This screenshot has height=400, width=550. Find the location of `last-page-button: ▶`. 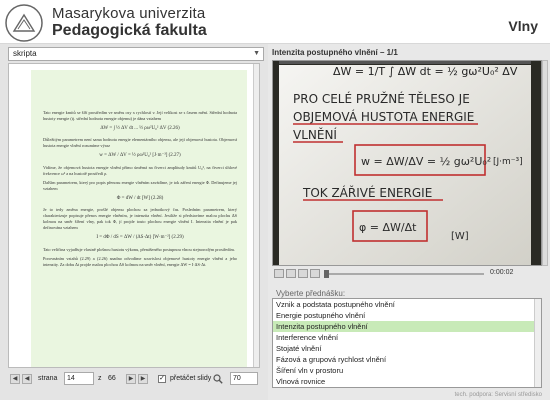

last-page-button: ▶ is located at coordinates (143, 379).